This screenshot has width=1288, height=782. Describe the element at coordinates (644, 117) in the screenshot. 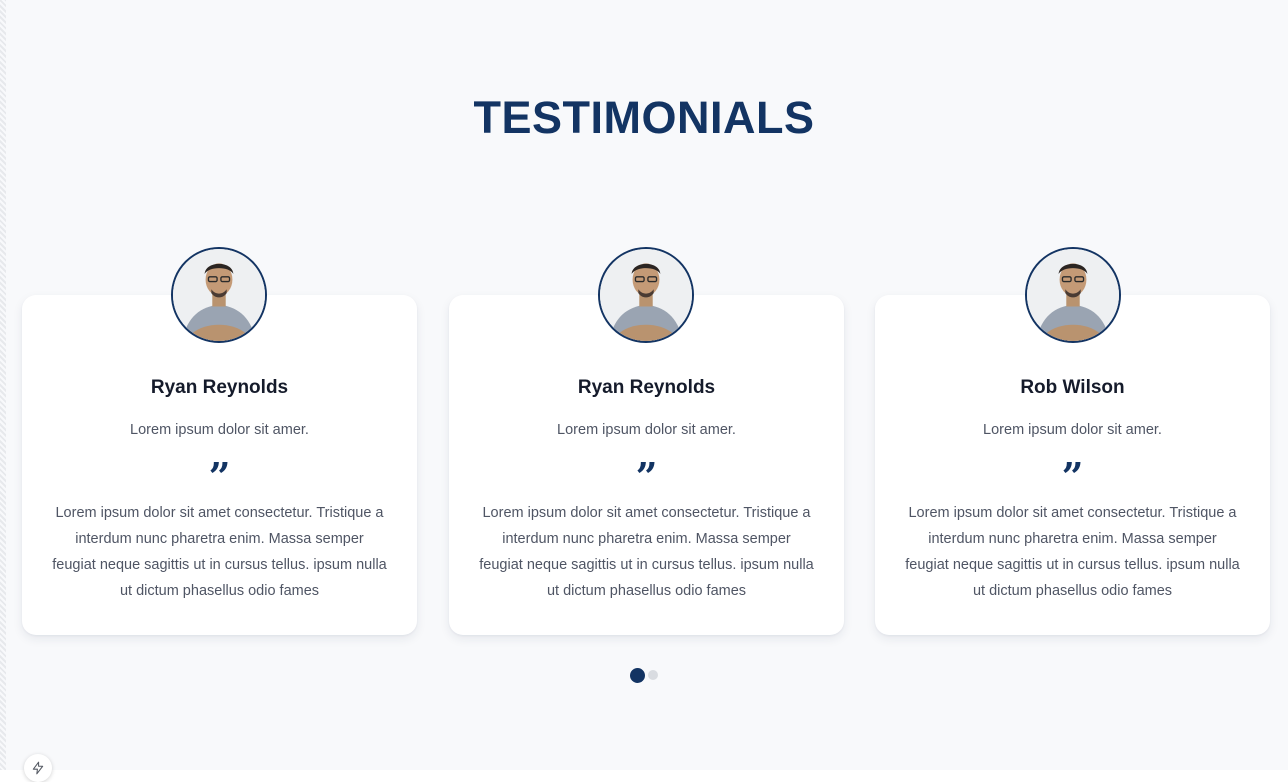

I see `section-title: TESTIMONIALS` at that location.